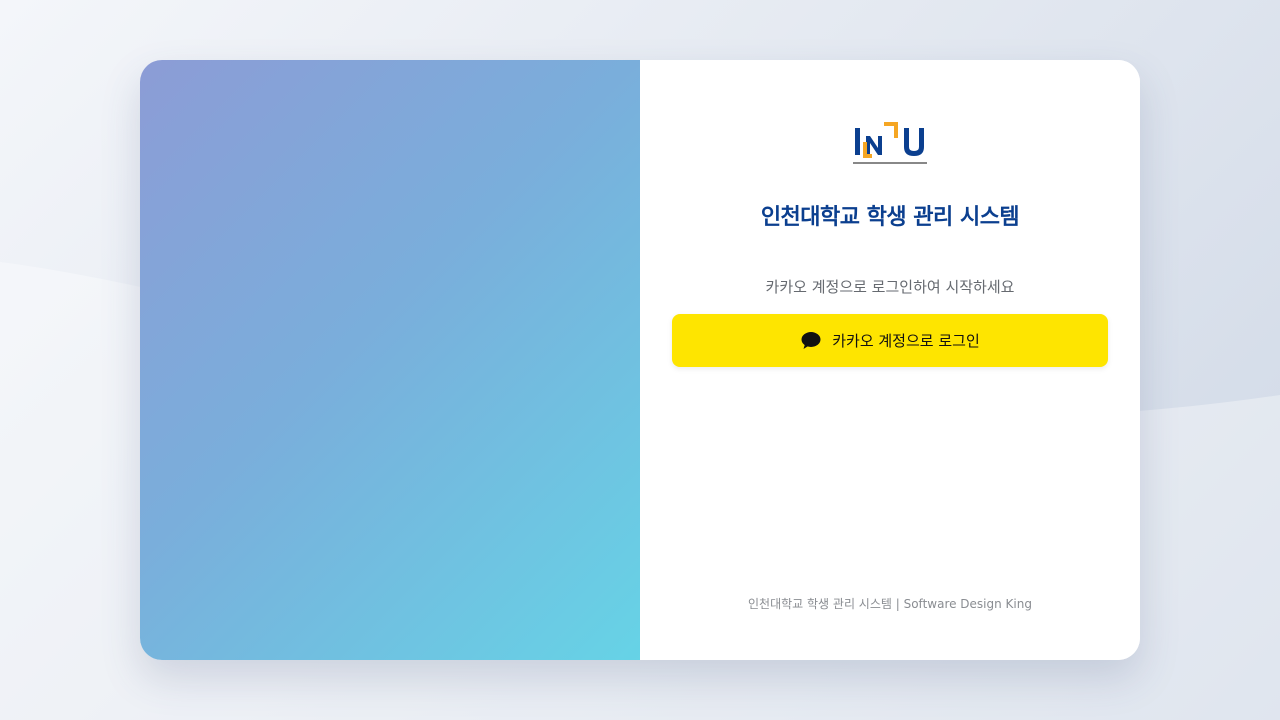  What do you see at coordinates (890, 287) in the screenshot?
I see `login-subtitle: 카카오 계정으로 로그인하여 시작하세요` at bounding box center [890, 287].